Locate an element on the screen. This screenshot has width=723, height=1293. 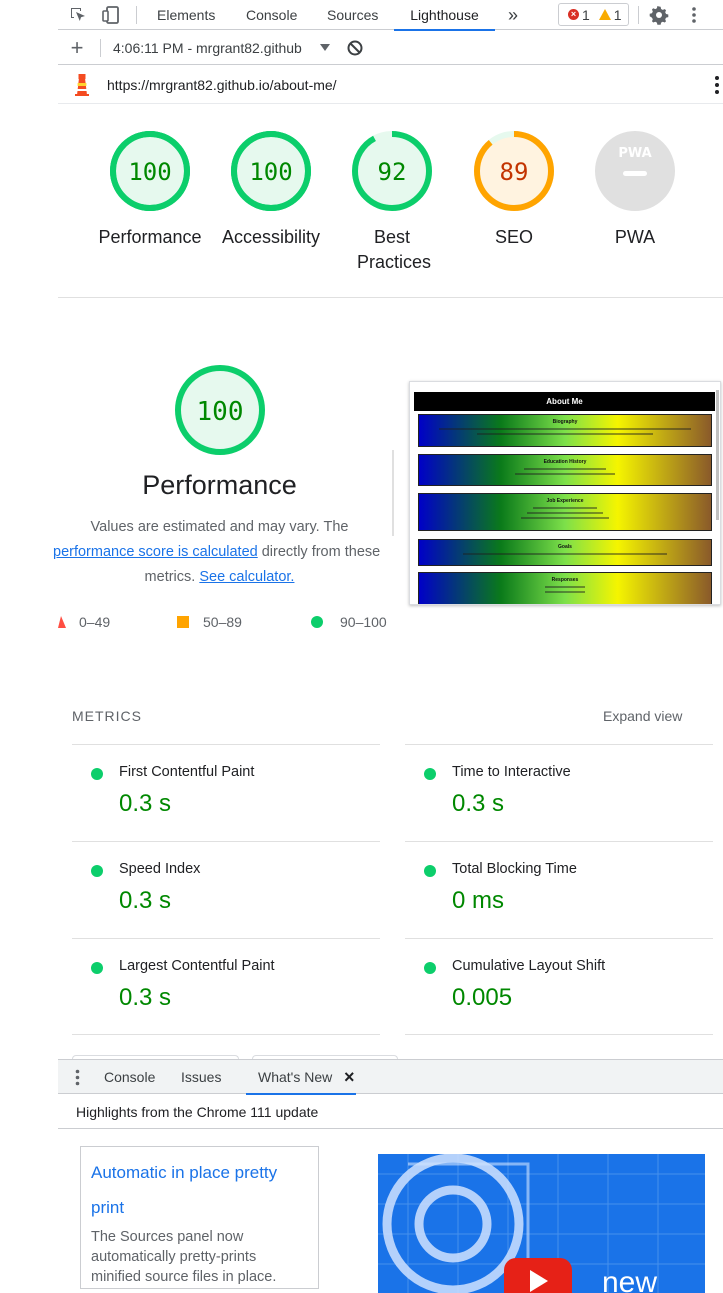
close-icon: × is located at coordinates (349, 1077).